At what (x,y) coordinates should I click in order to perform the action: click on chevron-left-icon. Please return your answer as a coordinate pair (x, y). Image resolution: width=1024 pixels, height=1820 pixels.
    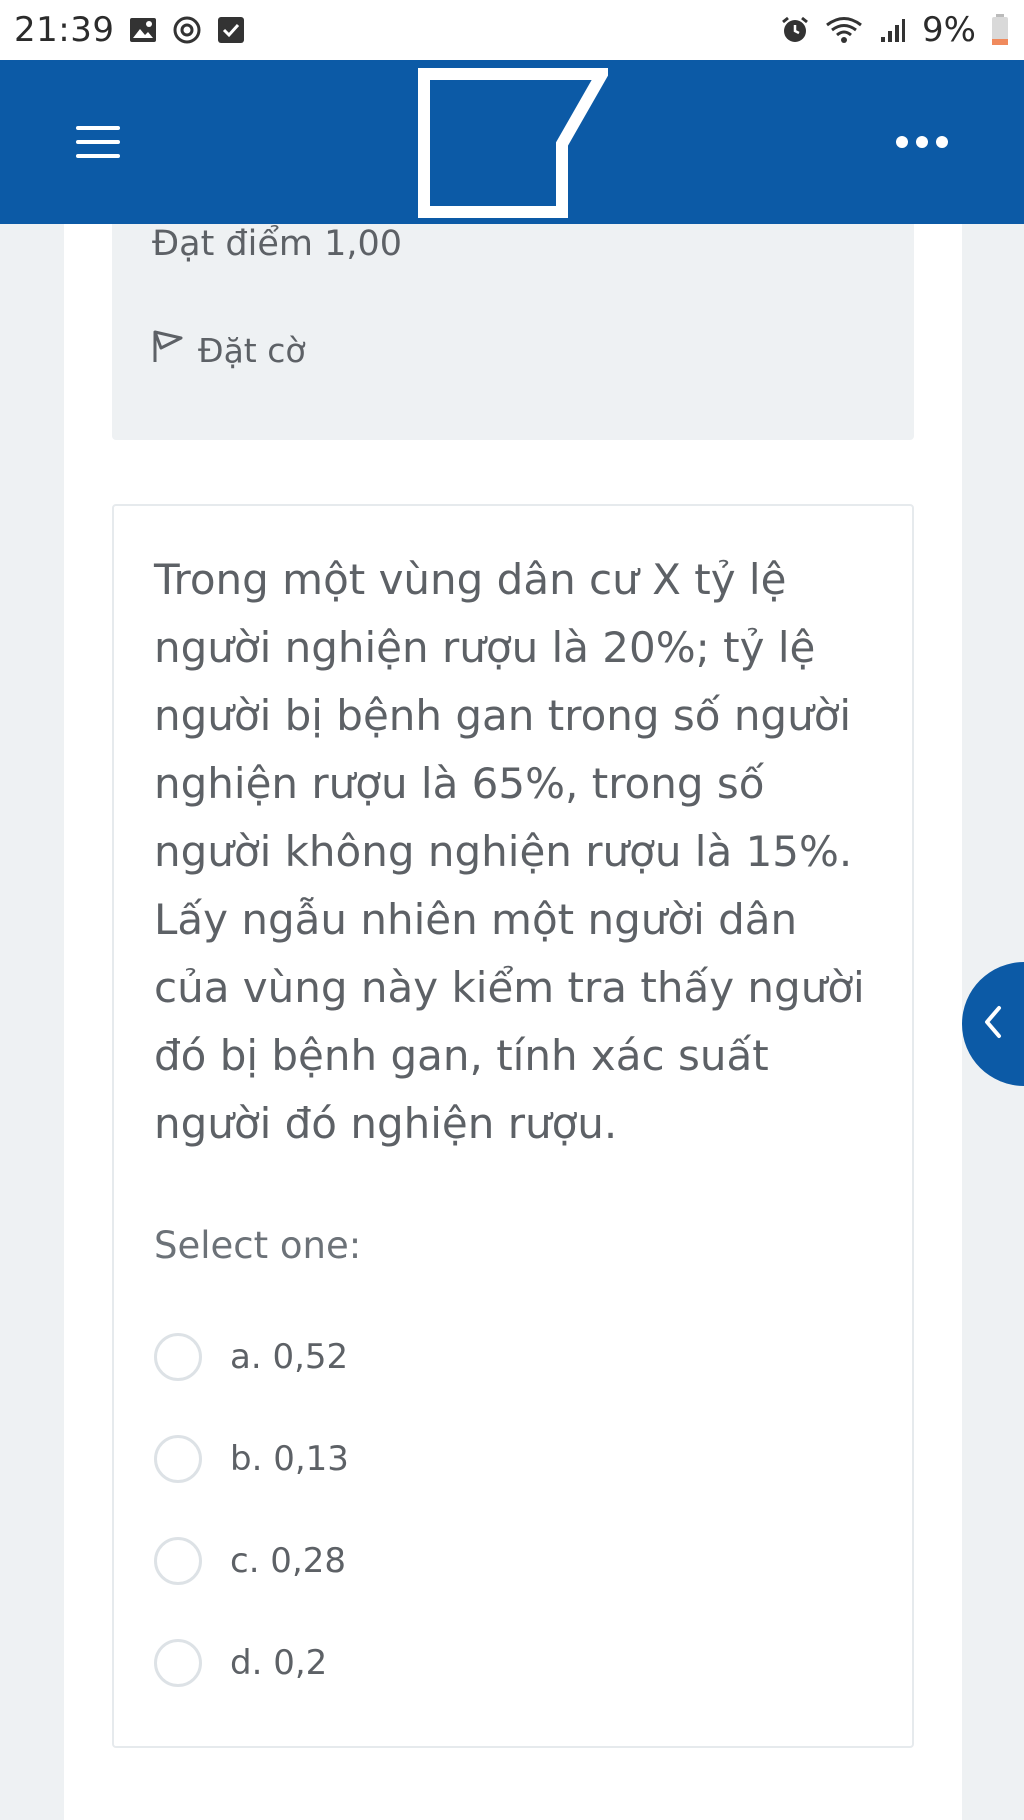
    Looking at the image, I should click on (993, 1024).